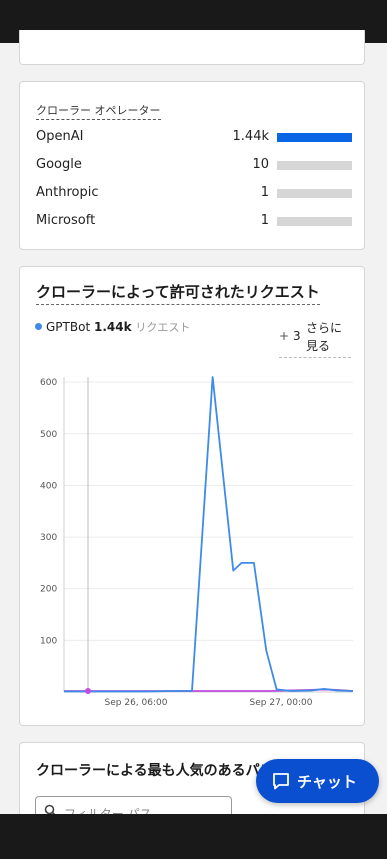 This screenshot has width=387, height=859. I want to click on legend-dot, so click(38, 326).